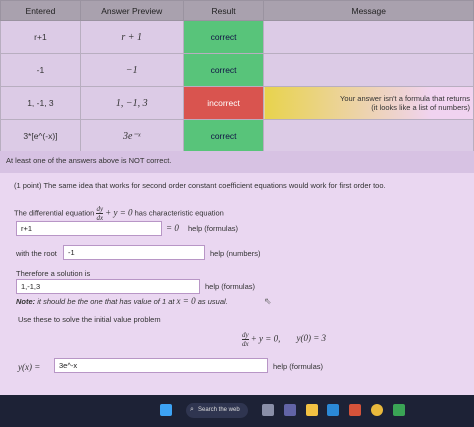 This screenshot has width=474, height=427. I want to click on ivp-eq: + y = 0,, so click(265, 338).